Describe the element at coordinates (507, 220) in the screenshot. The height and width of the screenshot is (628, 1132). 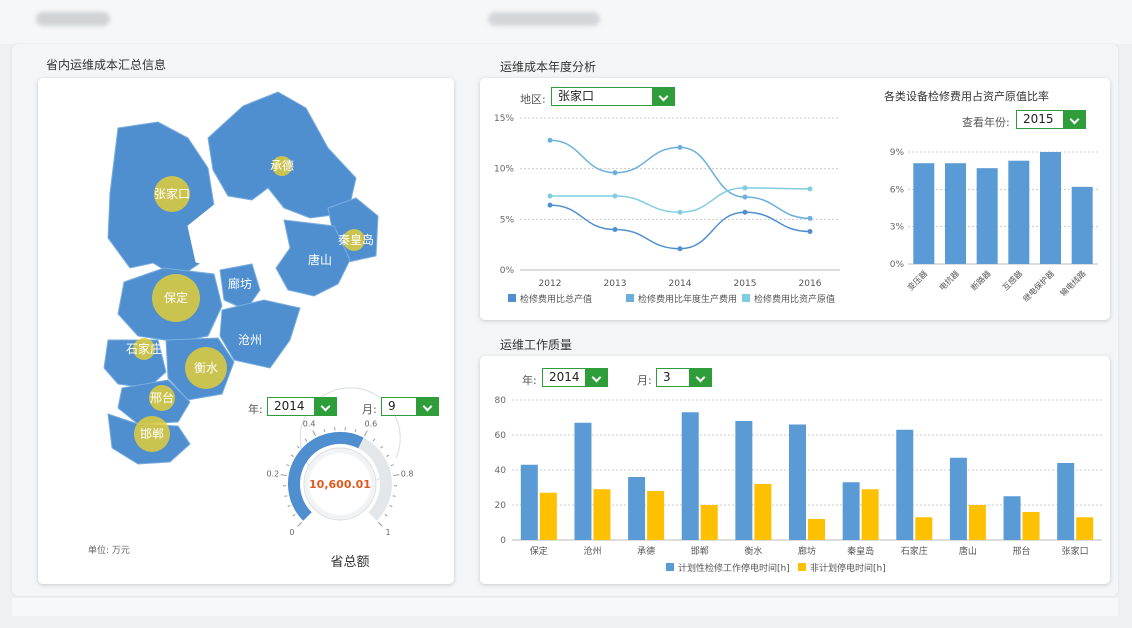
I see `y-tick-label: 5%` at that location.